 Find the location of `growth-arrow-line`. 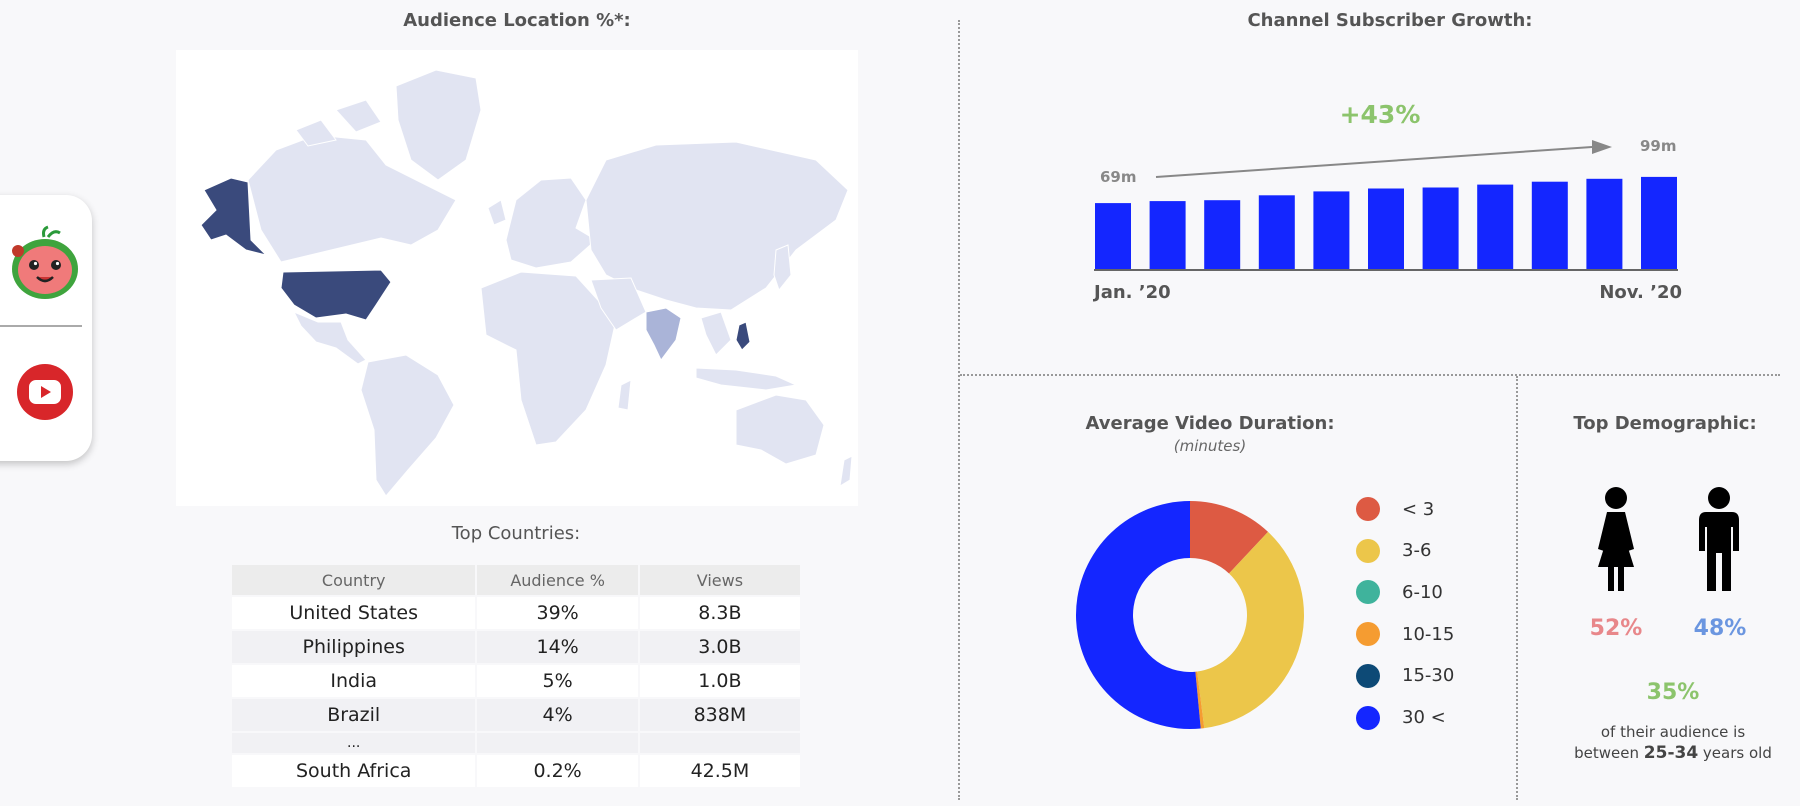

growth-arrow-line is located at coordinates (1374, 162).